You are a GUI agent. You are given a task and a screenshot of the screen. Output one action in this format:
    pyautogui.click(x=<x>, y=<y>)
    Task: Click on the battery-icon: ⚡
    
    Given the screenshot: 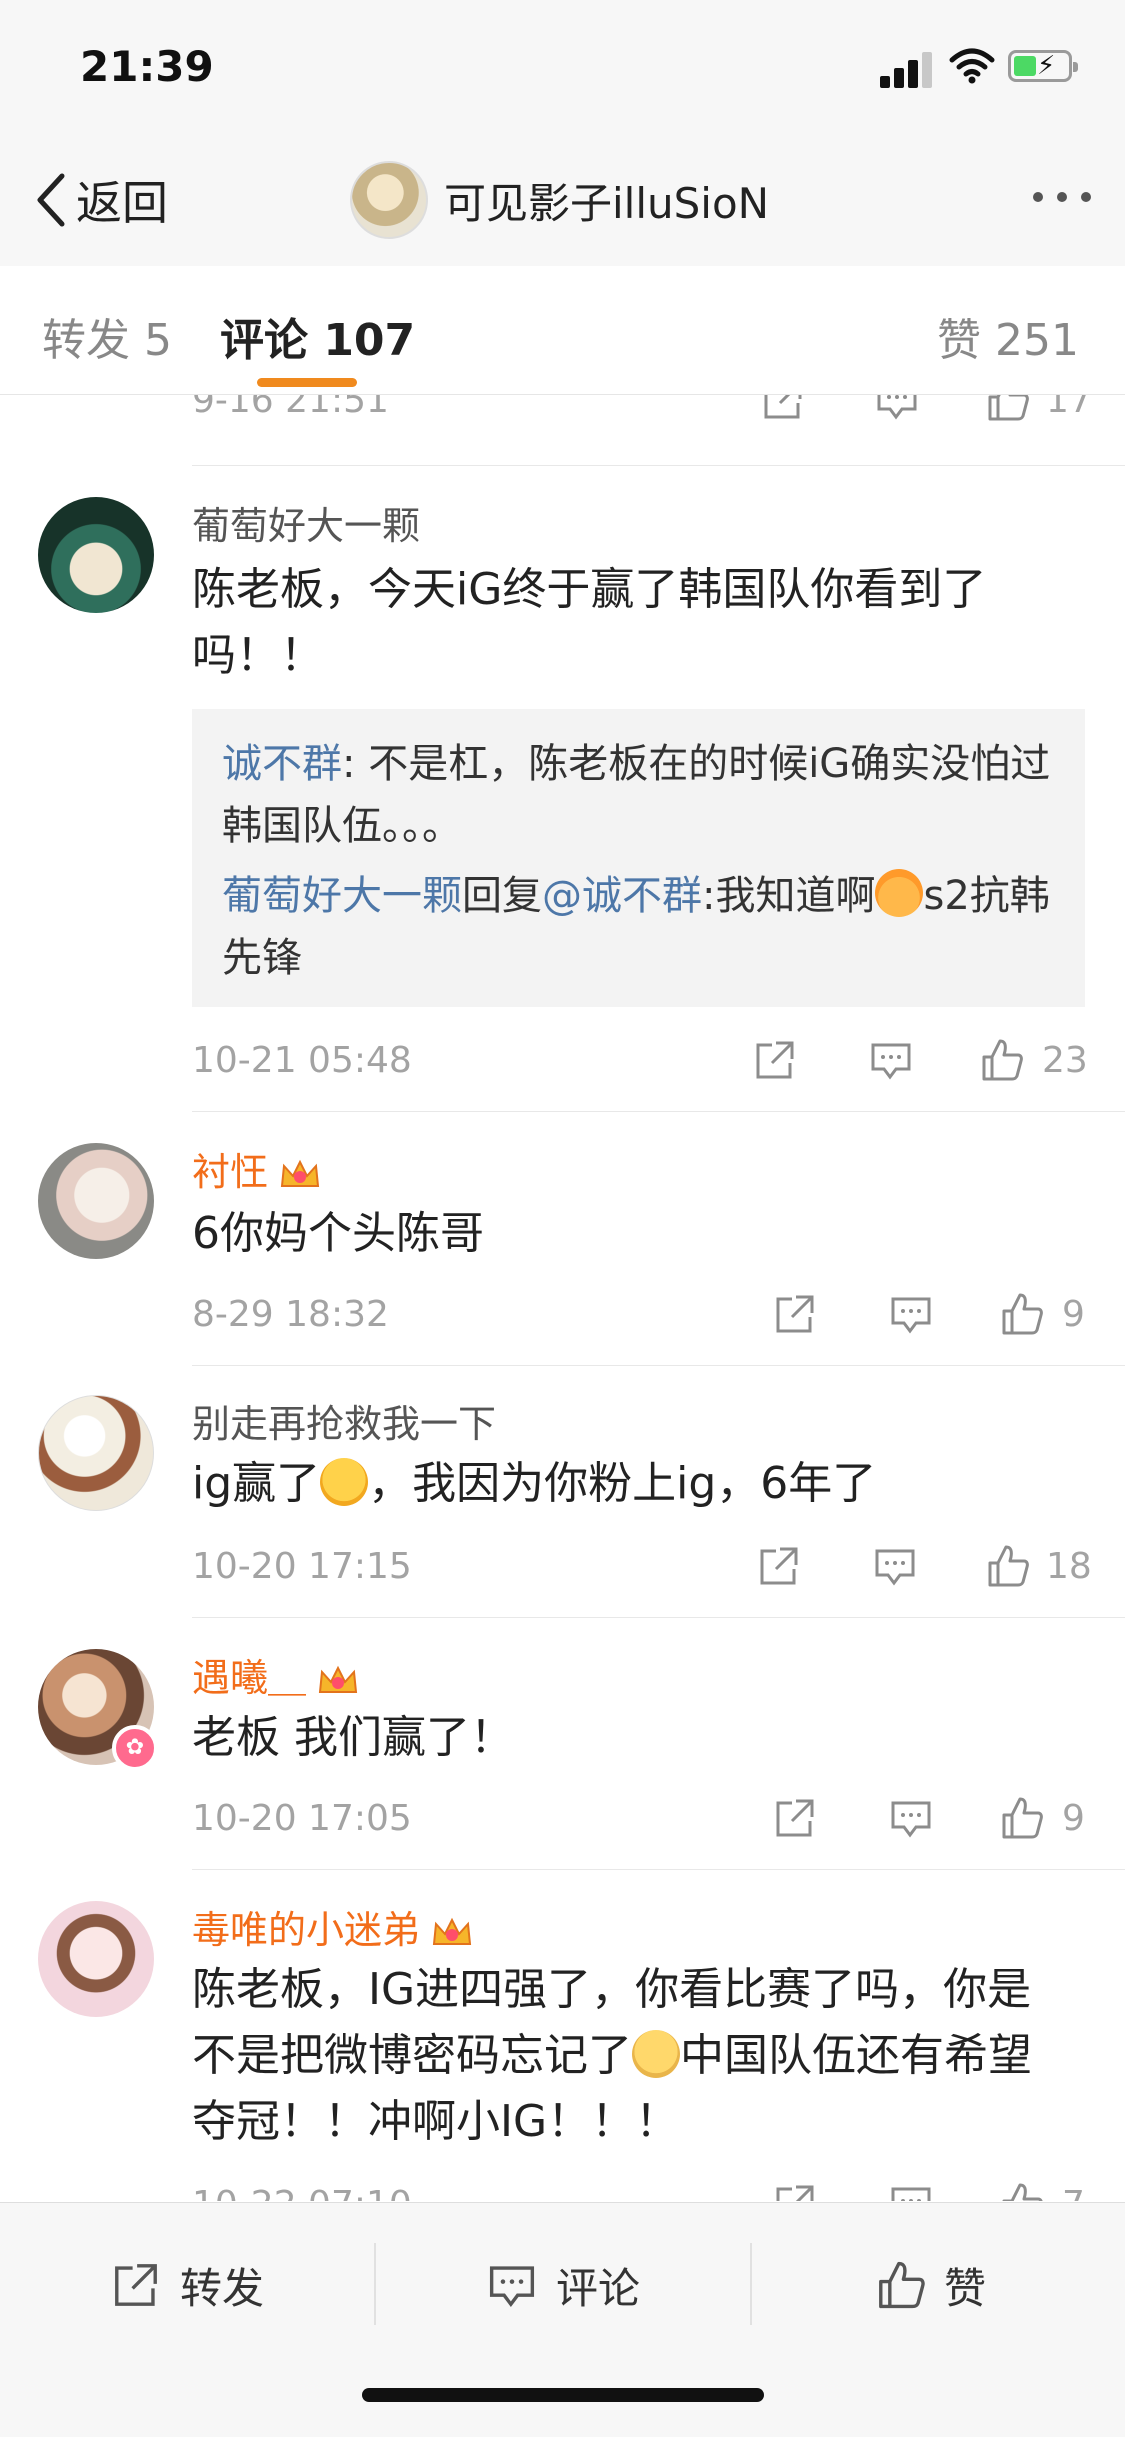 What is the action you would take?
    pyautogui.click(x=1043, y=66)
    